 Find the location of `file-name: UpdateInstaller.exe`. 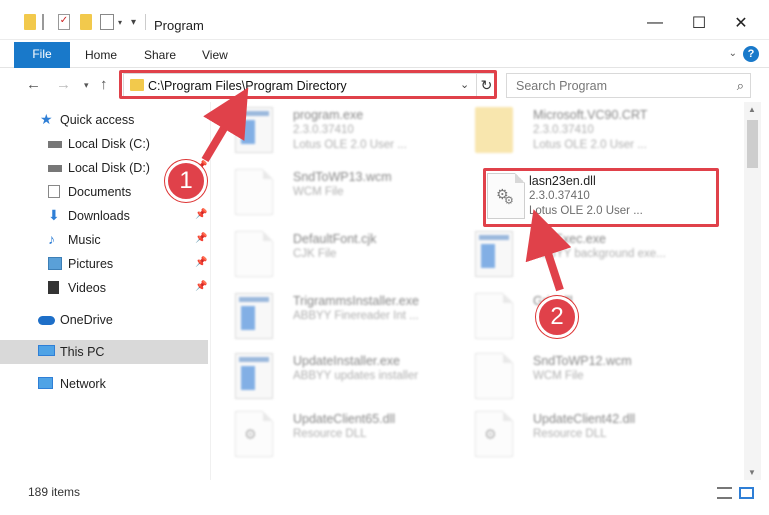

file-name: UpdateInstaller.exe is located at coordinates (347, 361).